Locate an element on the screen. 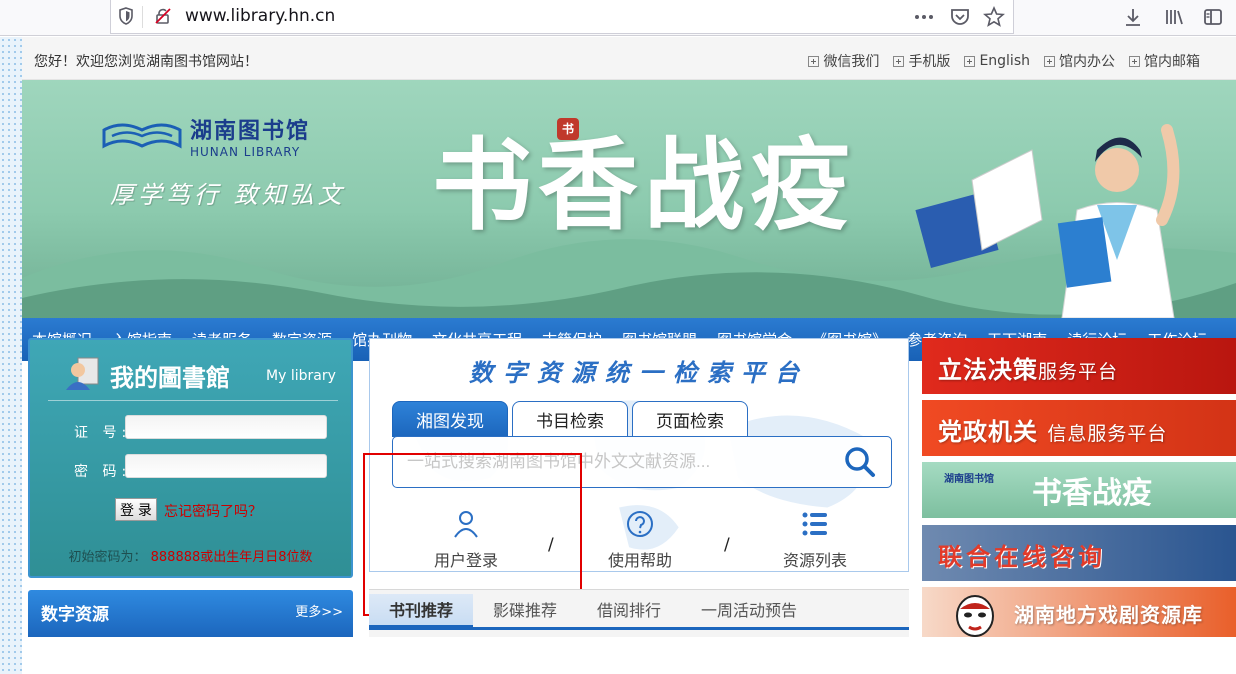 The image size is (1236, 674). pocket-icon is located at coordinates (960, 17).